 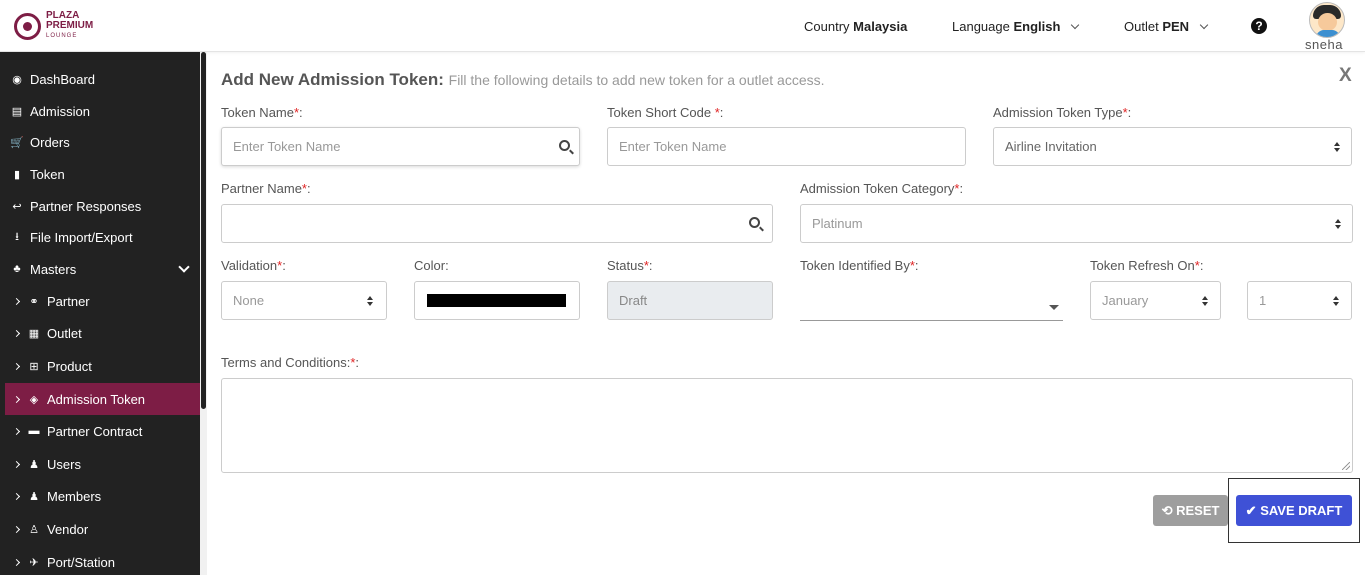 I want to click on sidebar-item-label: Partner Responses, so click(x=86, y=206).